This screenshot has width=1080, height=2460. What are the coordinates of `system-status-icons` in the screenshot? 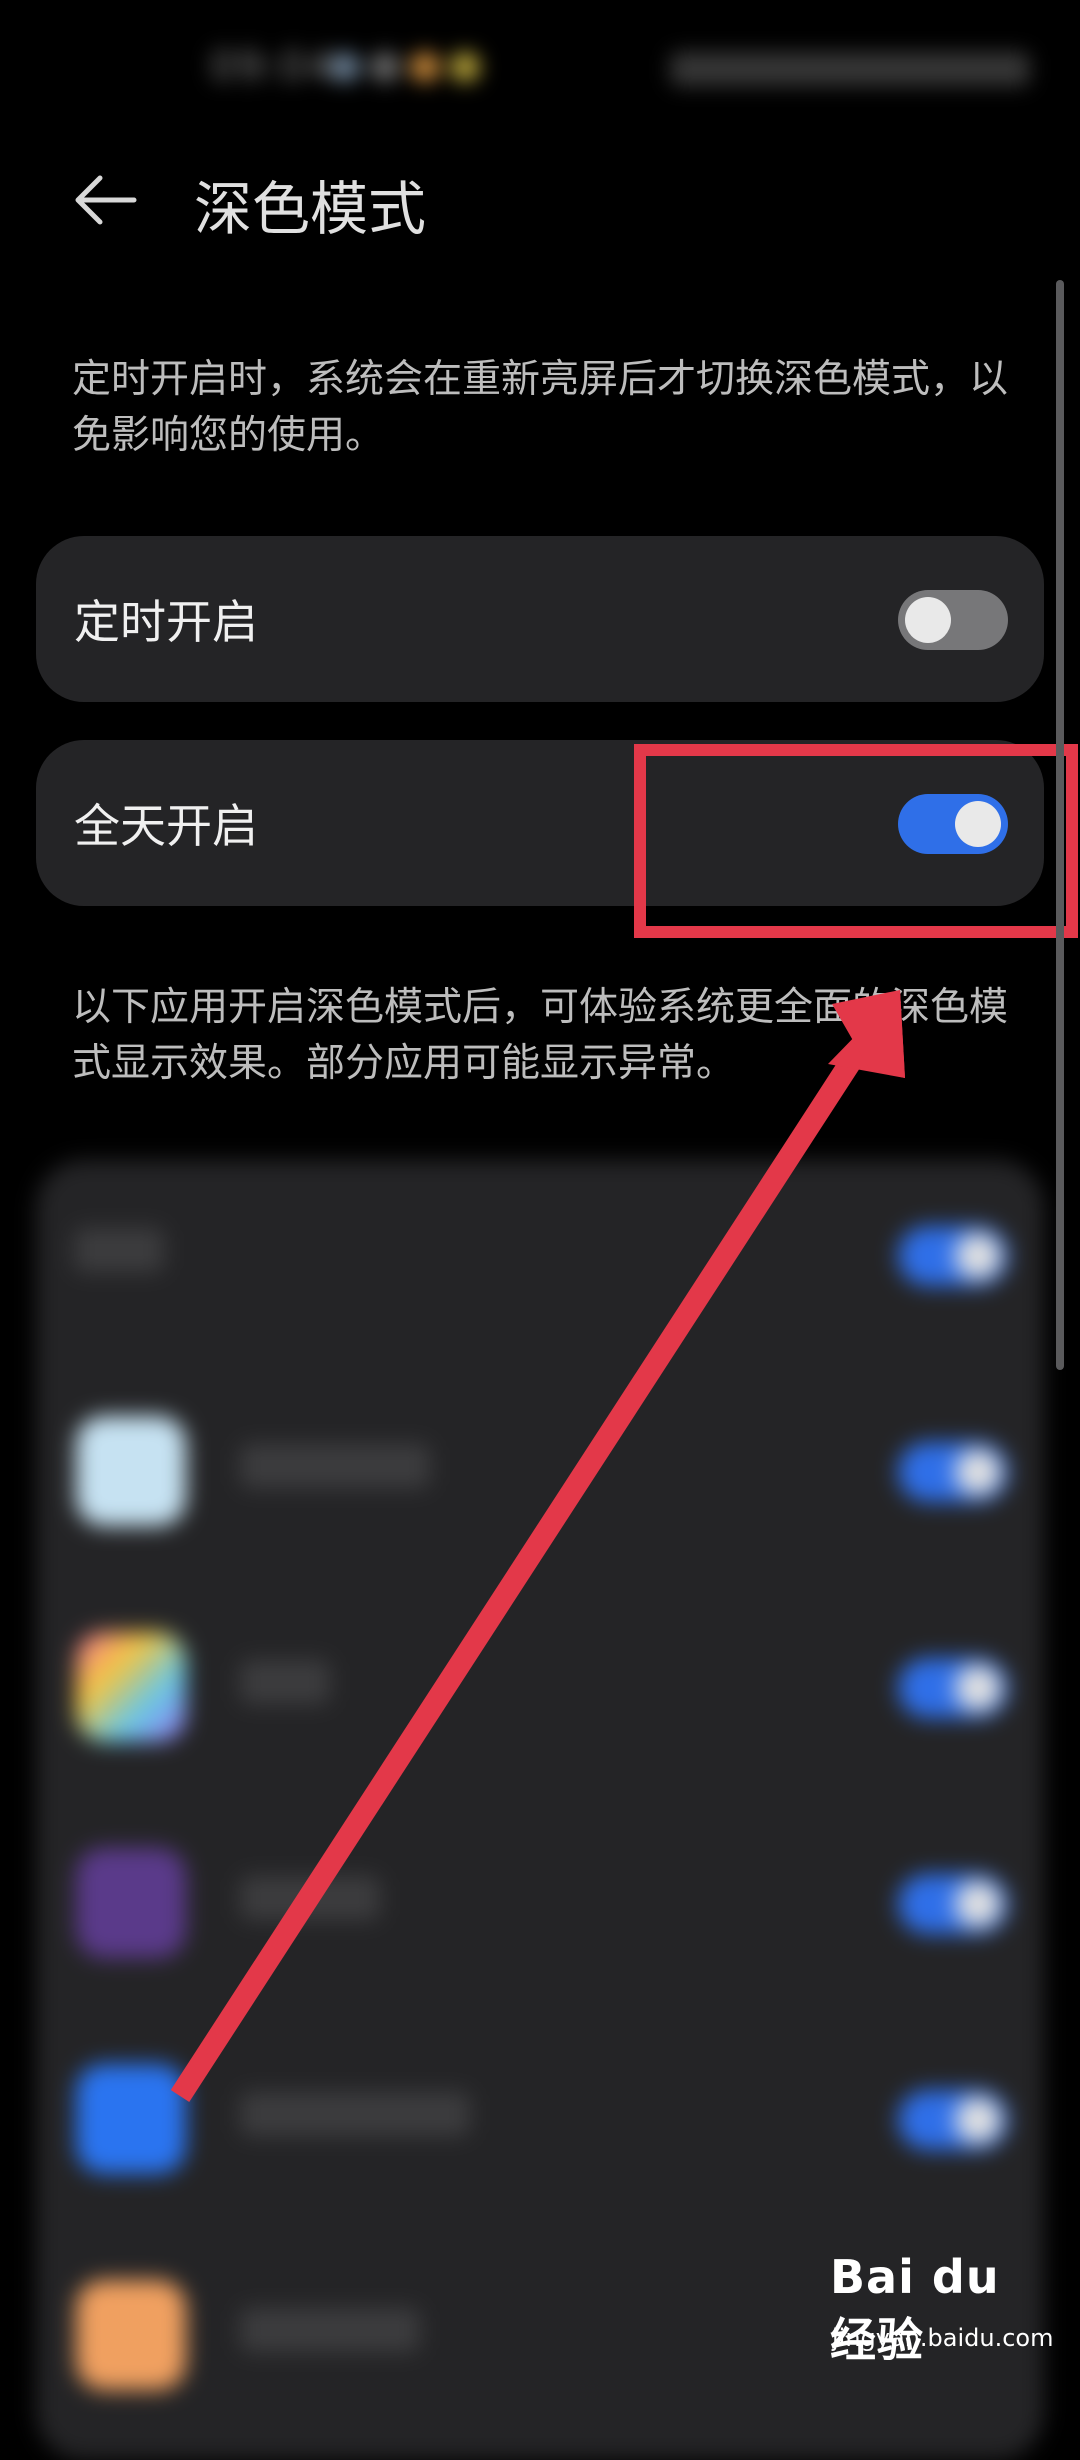 It's located at (850, 69).